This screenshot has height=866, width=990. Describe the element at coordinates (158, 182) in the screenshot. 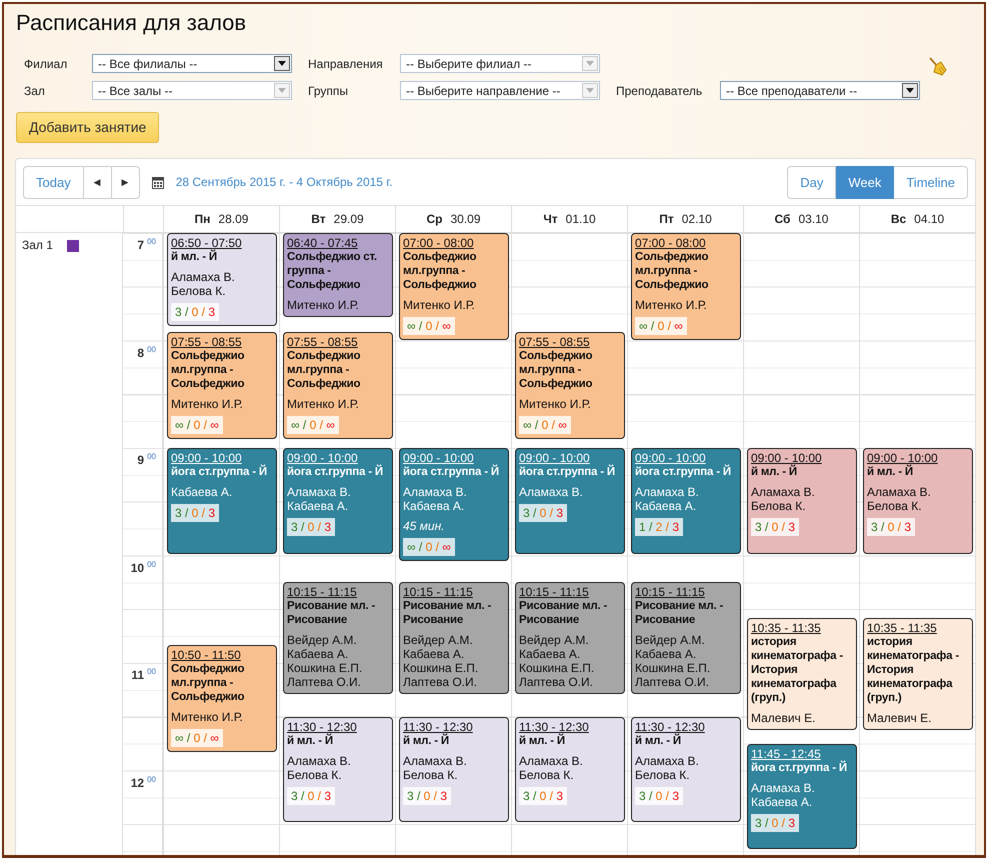

I see `calendar-icon` at that location.